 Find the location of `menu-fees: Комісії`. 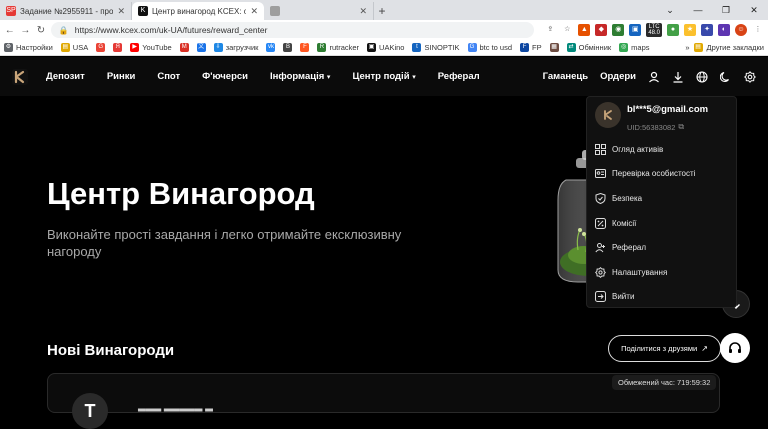

menu-fees: Комісії is located at coordinates (665, 223).